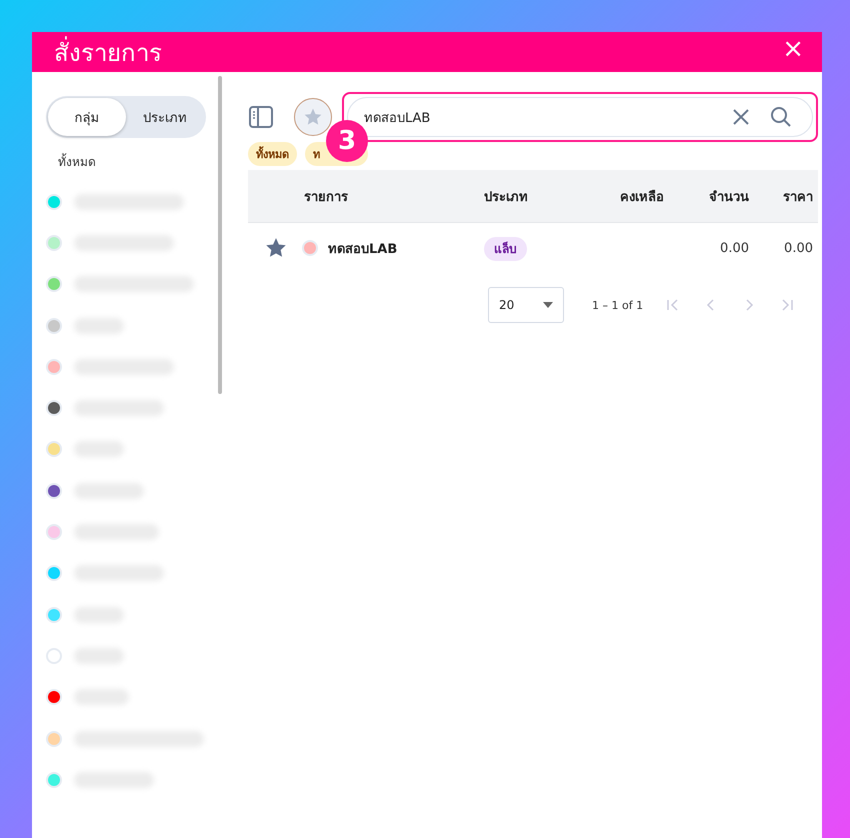 The width and height of the screenshot is (850, 838). What do you see at coordinates (505, 249) in the screenshot?
I see `type-tag: แล็บ` at bounding box center [505, 249].